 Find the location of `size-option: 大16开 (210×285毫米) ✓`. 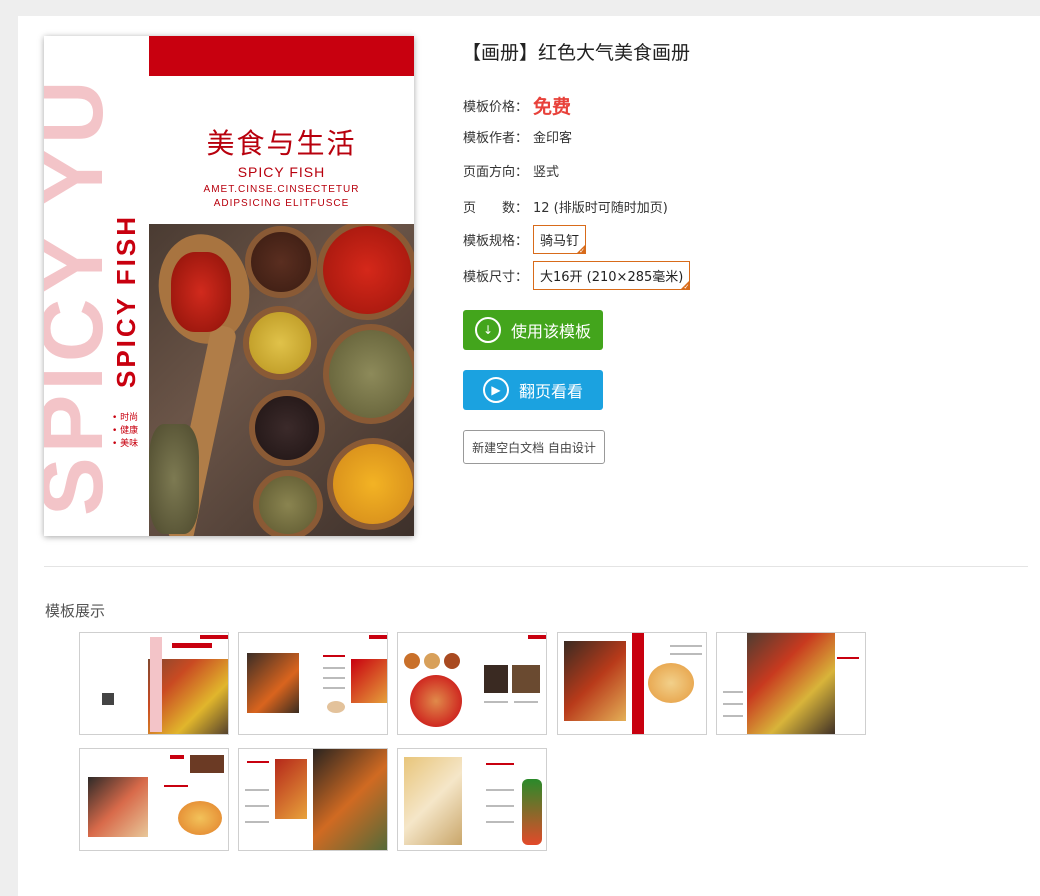

size-option: 大16开 (210×285毫米) ✓ is located at coordinates (612, 276).